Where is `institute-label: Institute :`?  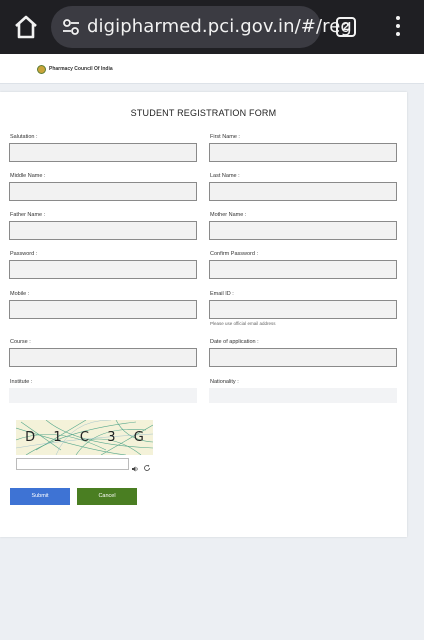
institute-label: Institute : is located at coordinates (21, 382).